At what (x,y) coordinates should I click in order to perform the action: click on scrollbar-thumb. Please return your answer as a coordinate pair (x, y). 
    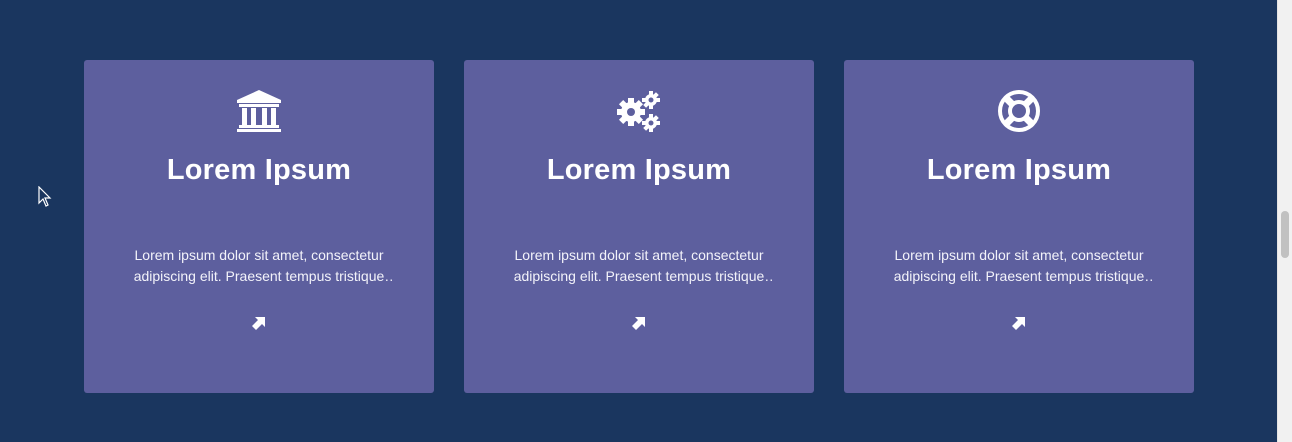
    Looking at the image, I should click on (1285, 234).